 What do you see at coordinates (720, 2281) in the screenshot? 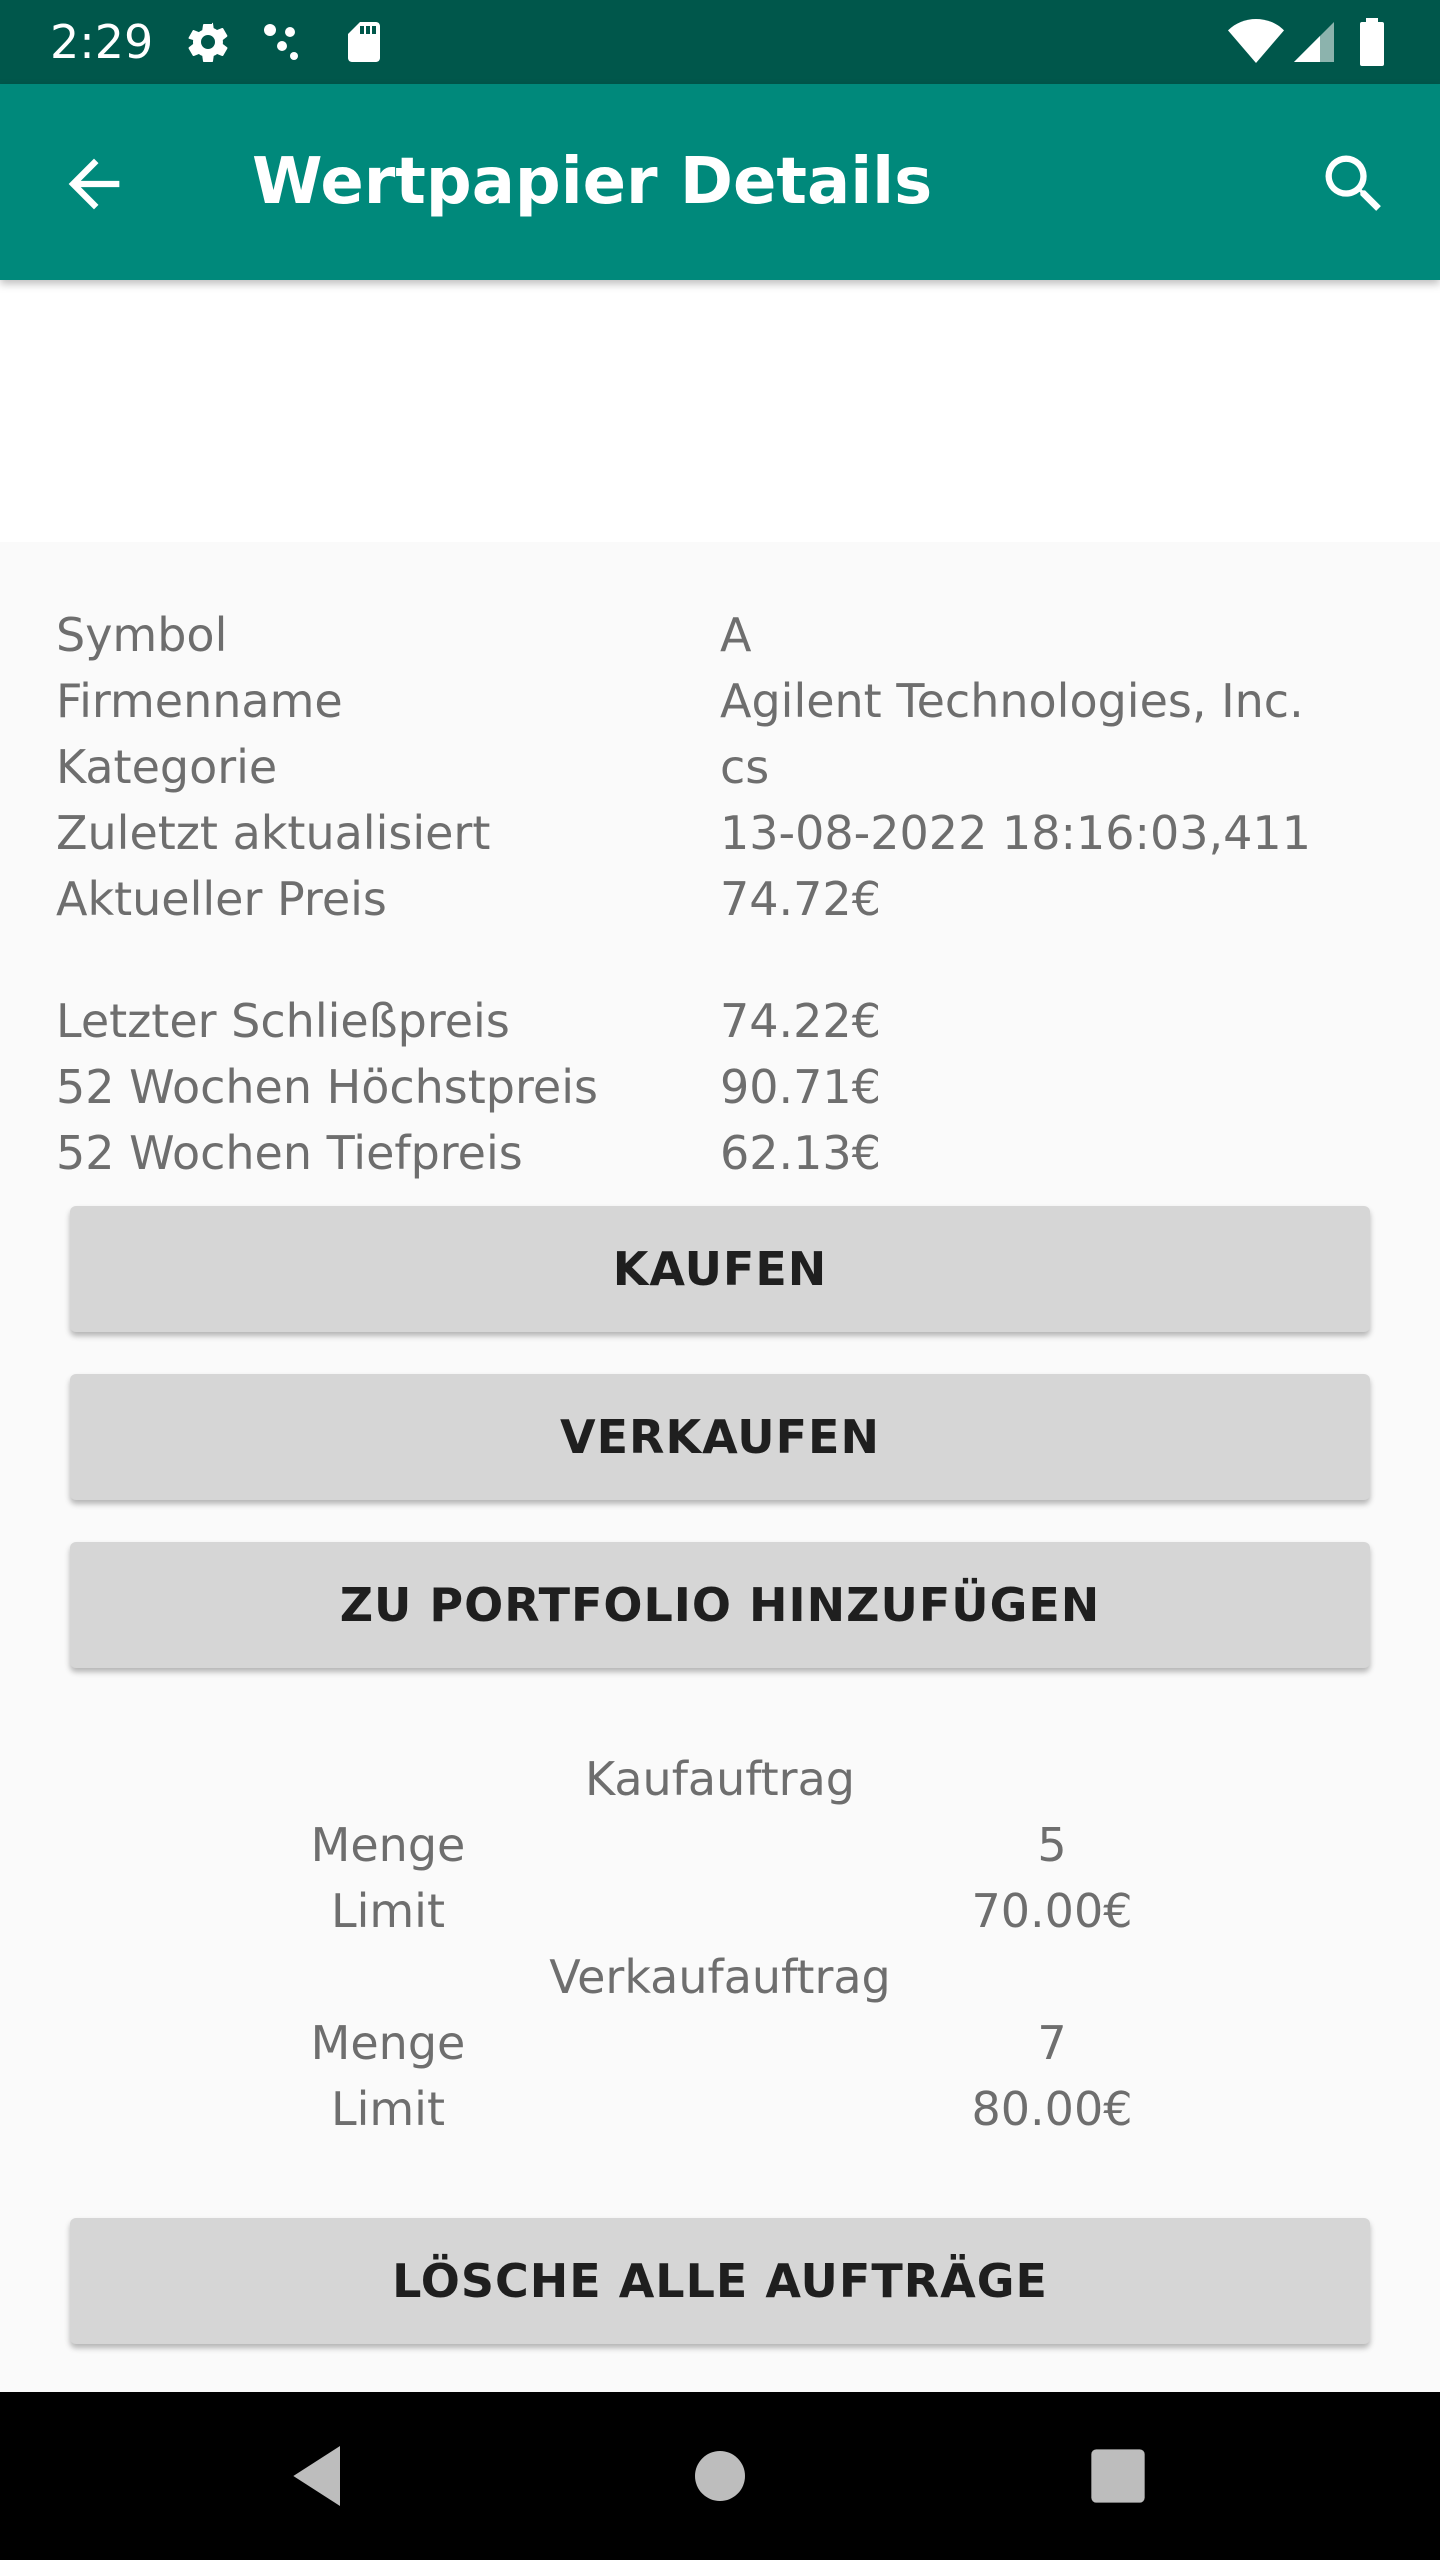
I see `delete-all-orders-button: LÖSCHE ALLE AUFTRÄGE` at bounding box center [720, 2281].